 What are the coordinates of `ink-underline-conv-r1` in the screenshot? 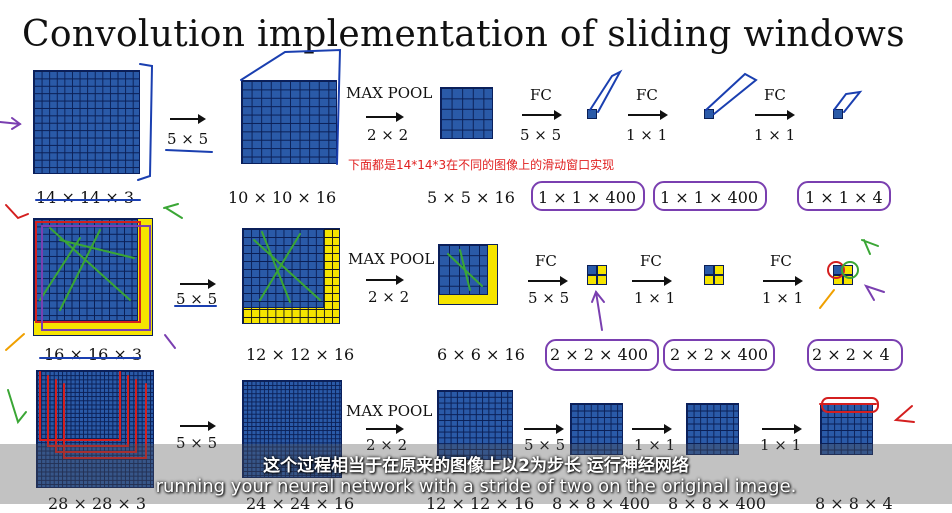 It's located at (189, 151).